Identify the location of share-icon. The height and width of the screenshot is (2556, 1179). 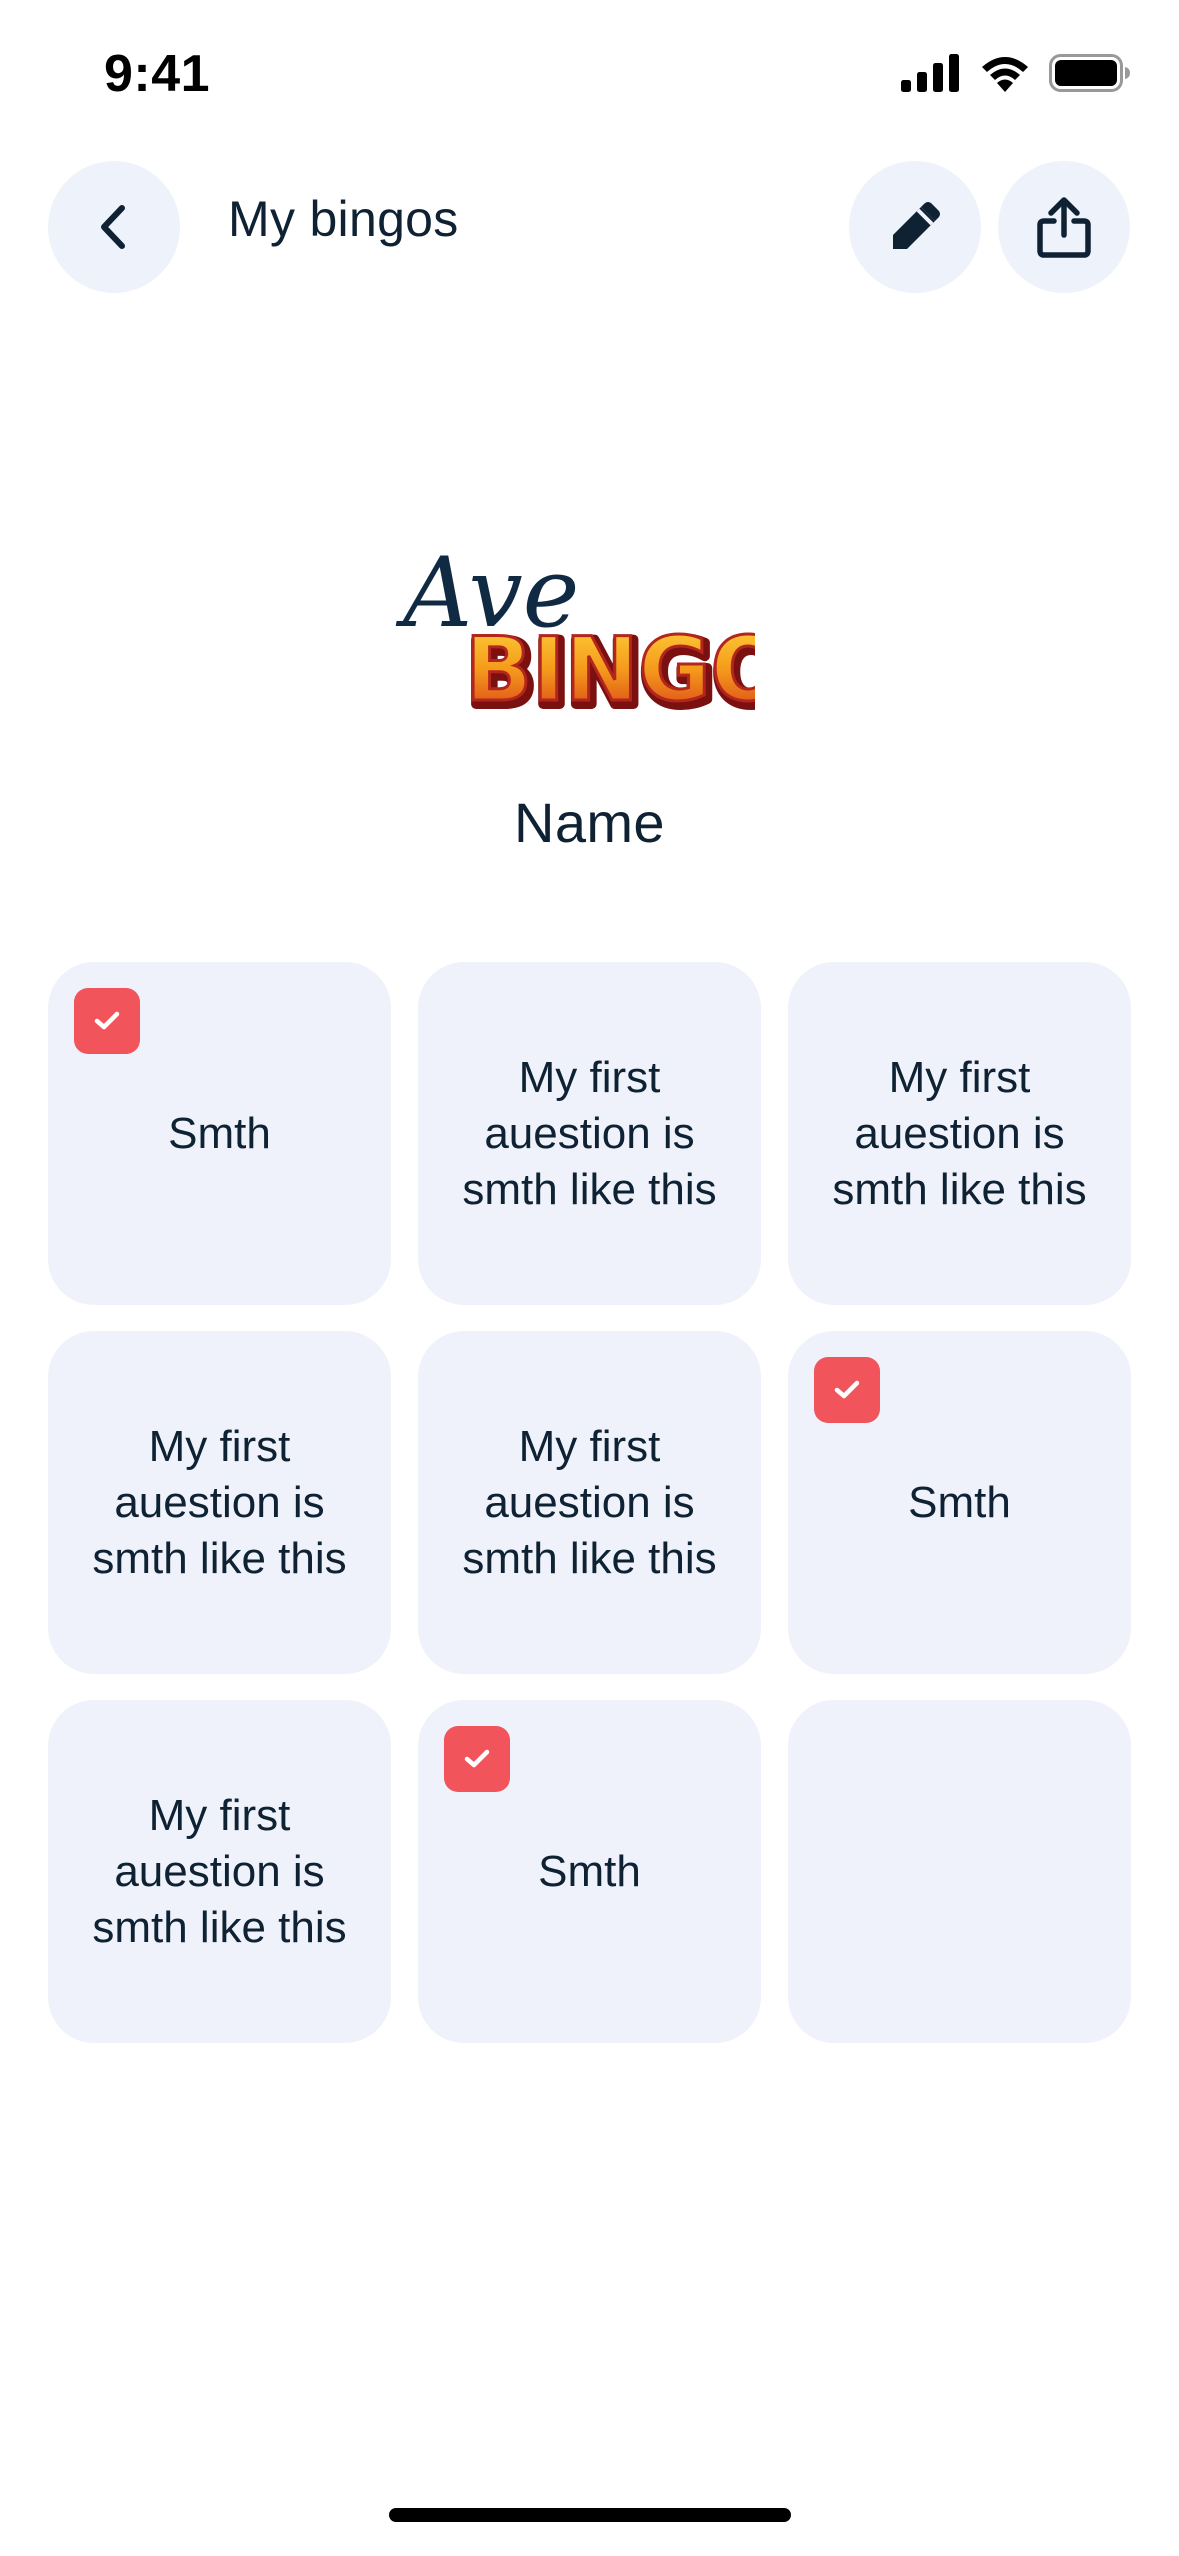
(1064, 227).